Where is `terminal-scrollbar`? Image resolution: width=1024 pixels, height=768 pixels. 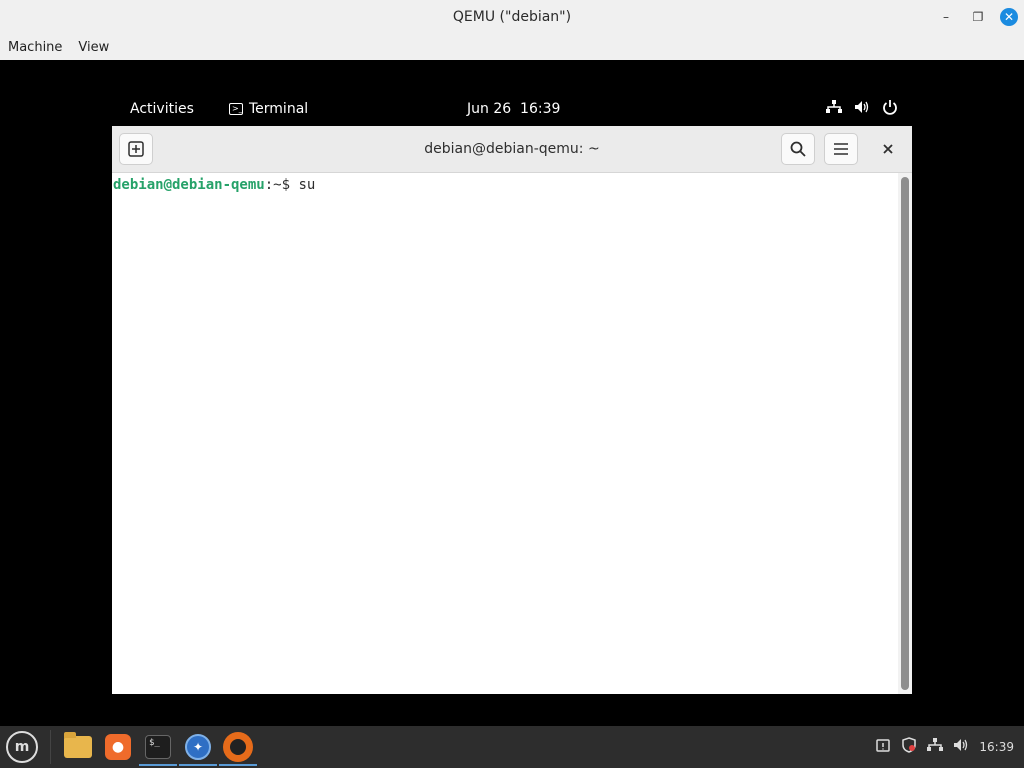
terminal-scrollbar is located at coordinates (905, 433).